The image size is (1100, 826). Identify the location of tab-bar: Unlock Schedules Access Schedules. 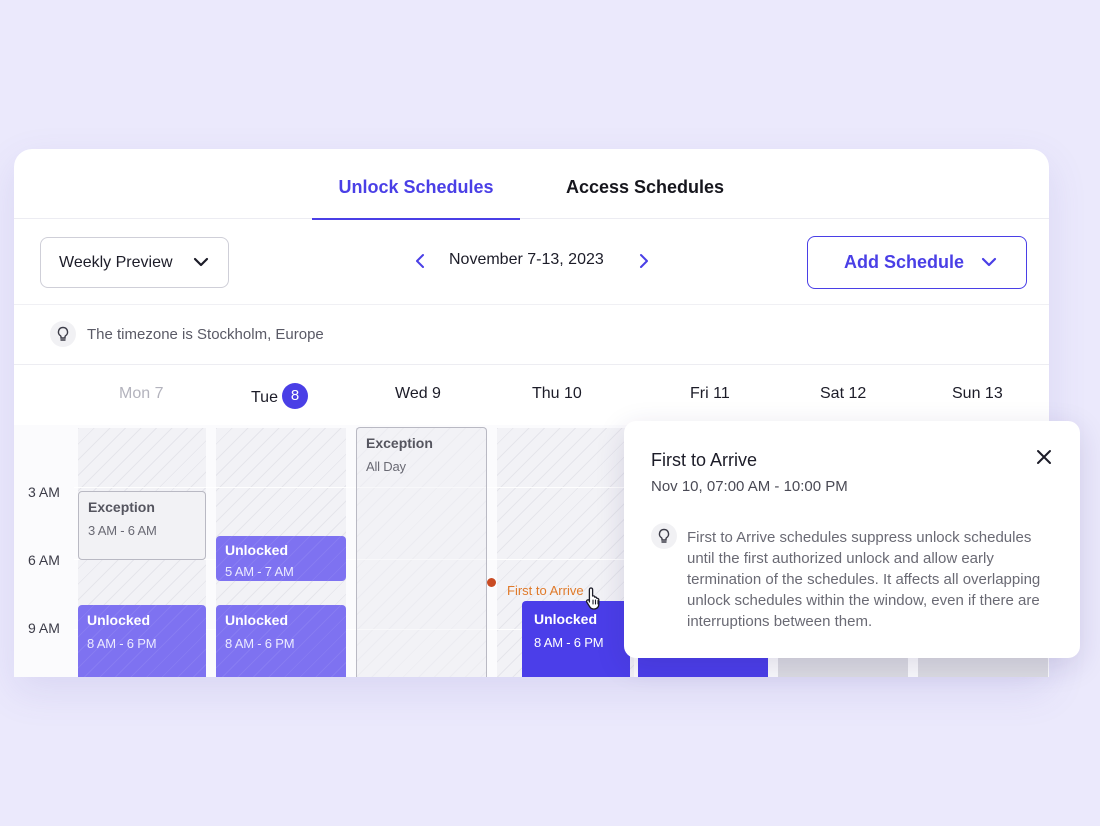
(531, 184).